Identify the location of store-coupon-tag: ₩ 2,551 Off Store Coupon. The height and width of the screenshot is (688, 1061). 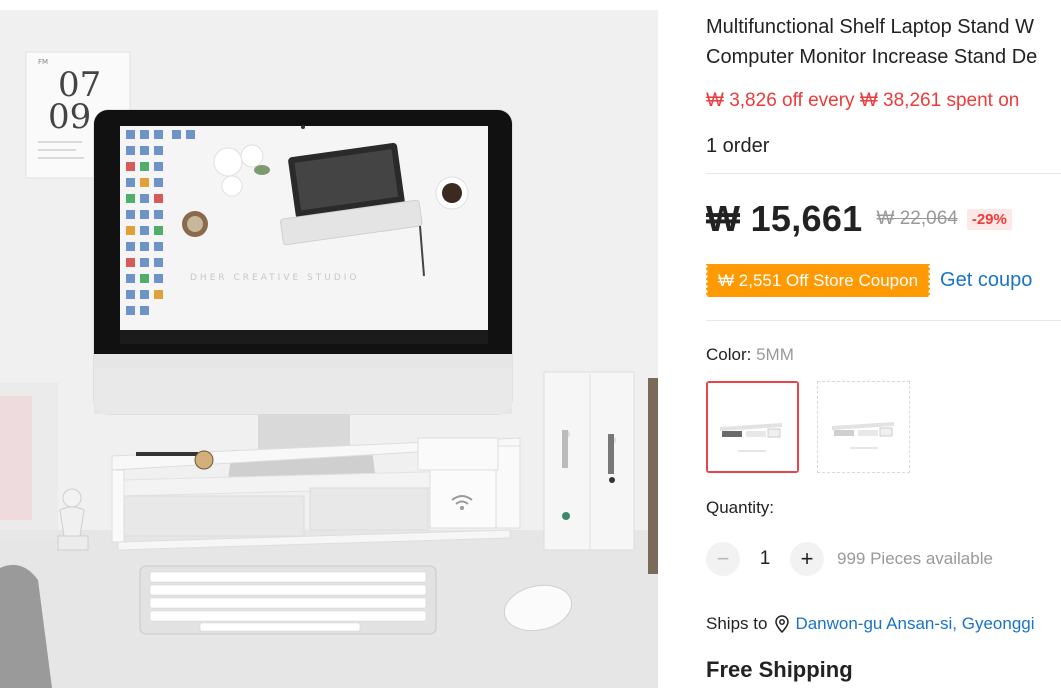
(819, 280).